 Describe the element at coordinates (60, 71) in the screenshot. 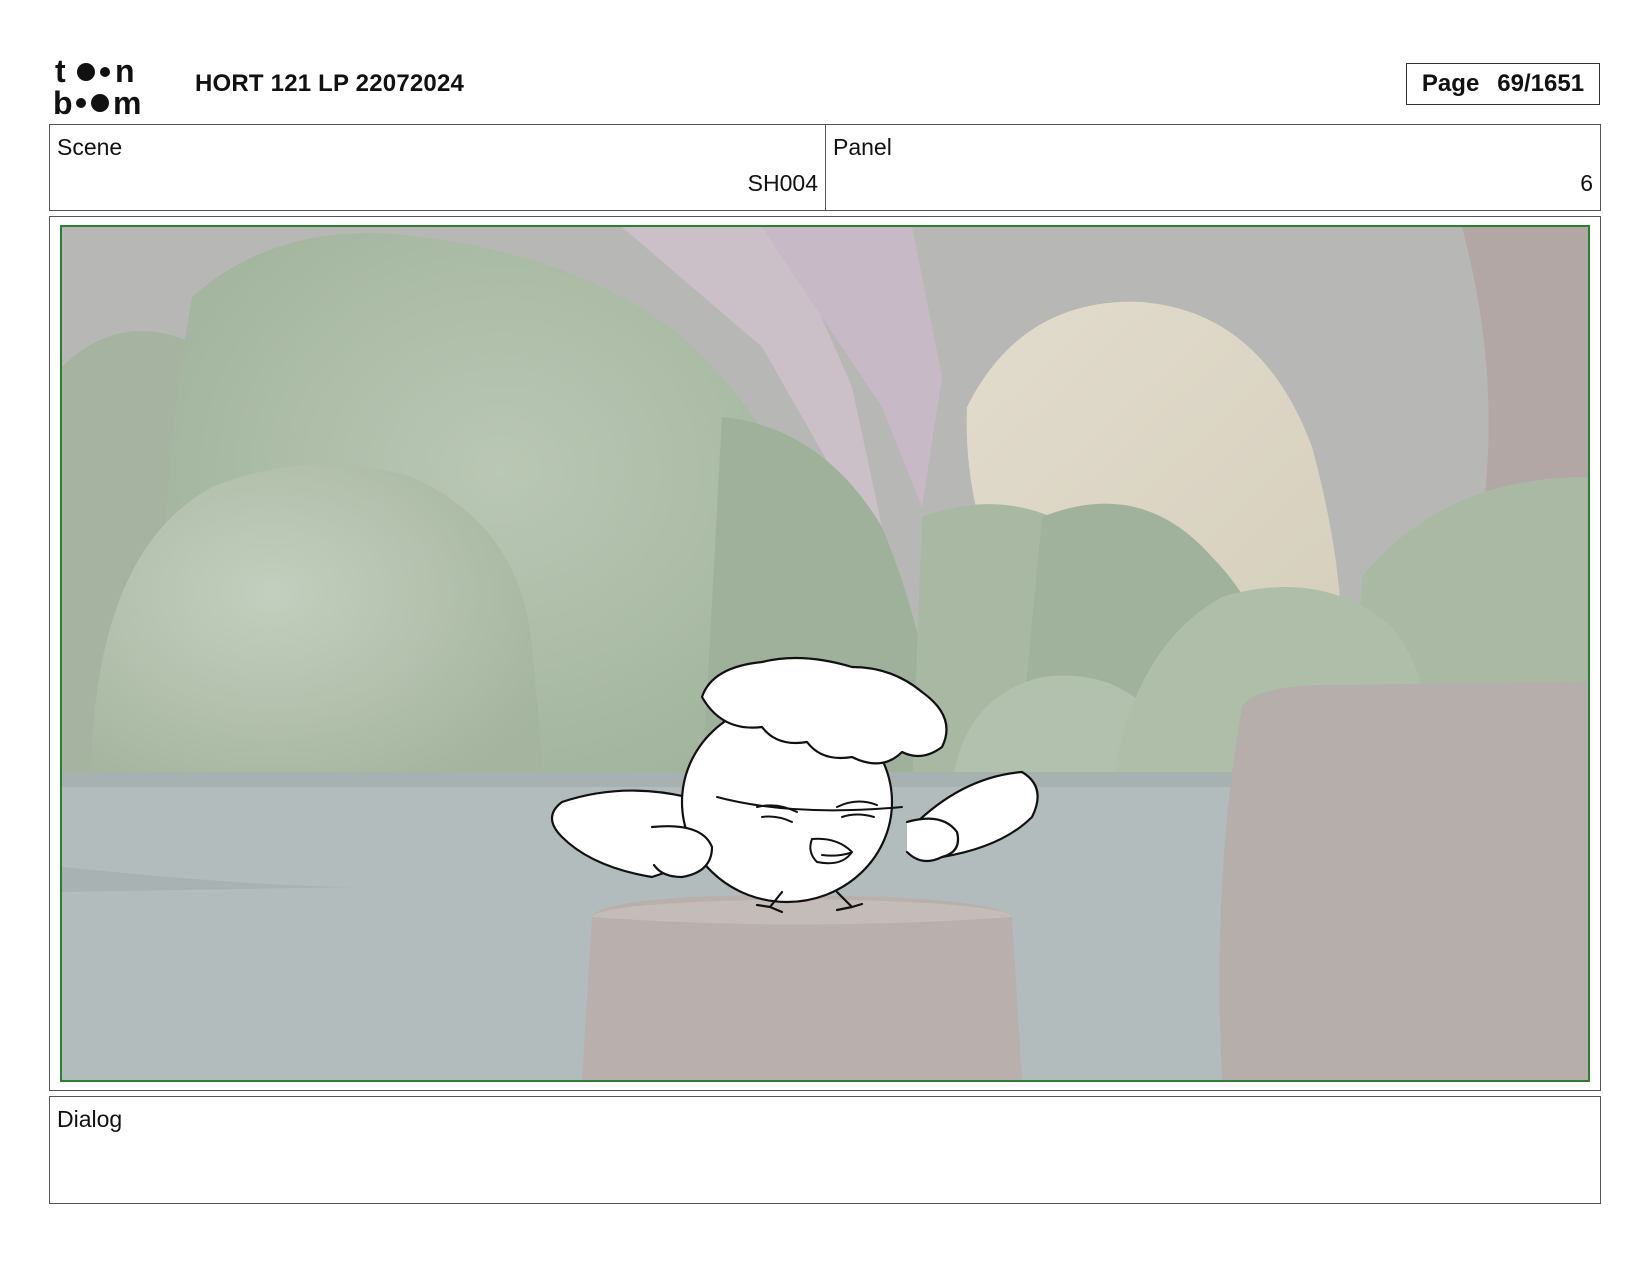

I see `svg-text: t` at that location.